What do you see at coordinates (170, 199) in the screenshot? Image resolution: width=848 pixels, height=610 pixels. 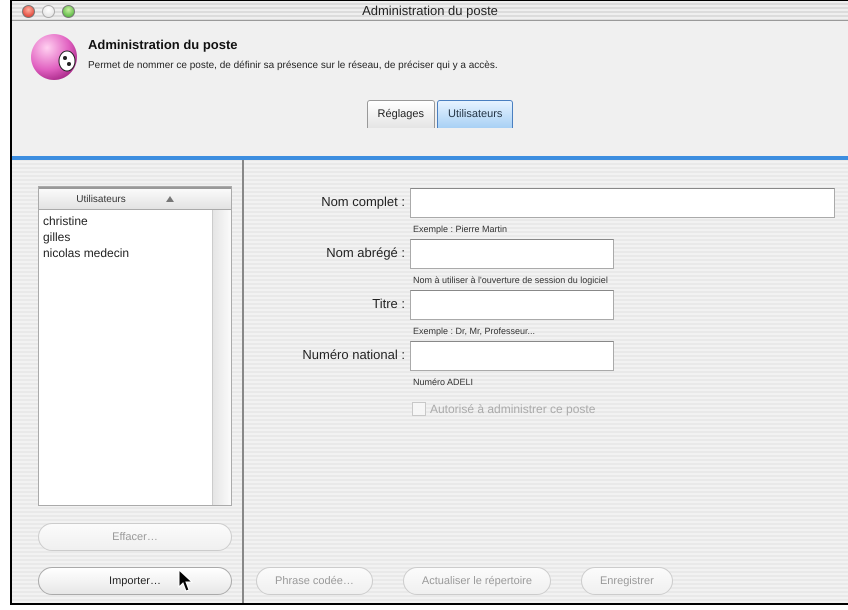 I see `sort-ascending-icon` at bounding box center [170, 199].